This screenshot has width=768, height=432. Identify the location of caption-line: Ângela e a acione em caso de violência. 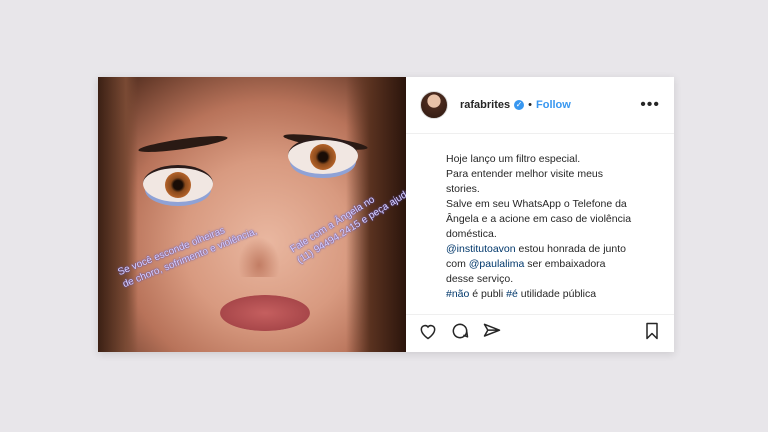
(539, 219).